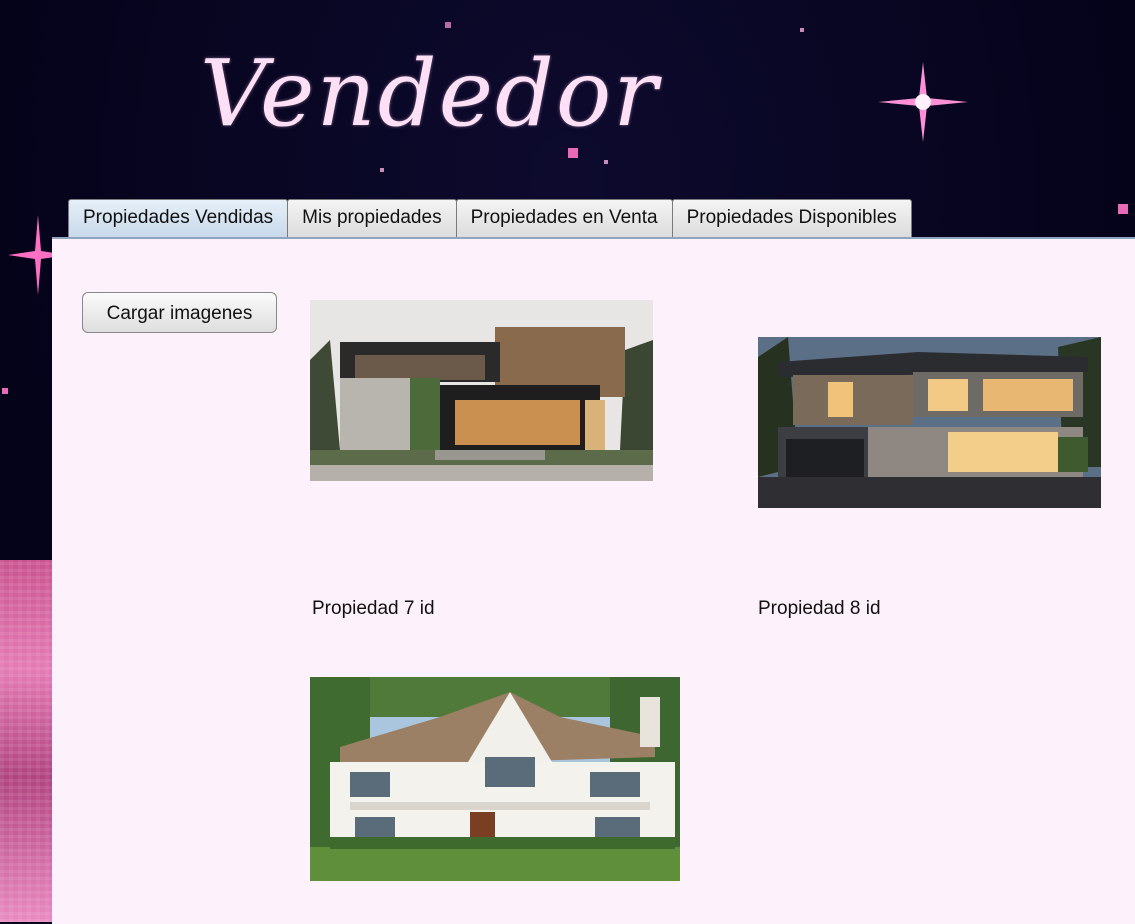 Image resolution: width=1135 pixels, height=924 pixels. What do you see at coordinates (372, 218) in the screenshot?
I see `tab-mis-propiedades: Mis propiedades` at bounding box center [372, 218].